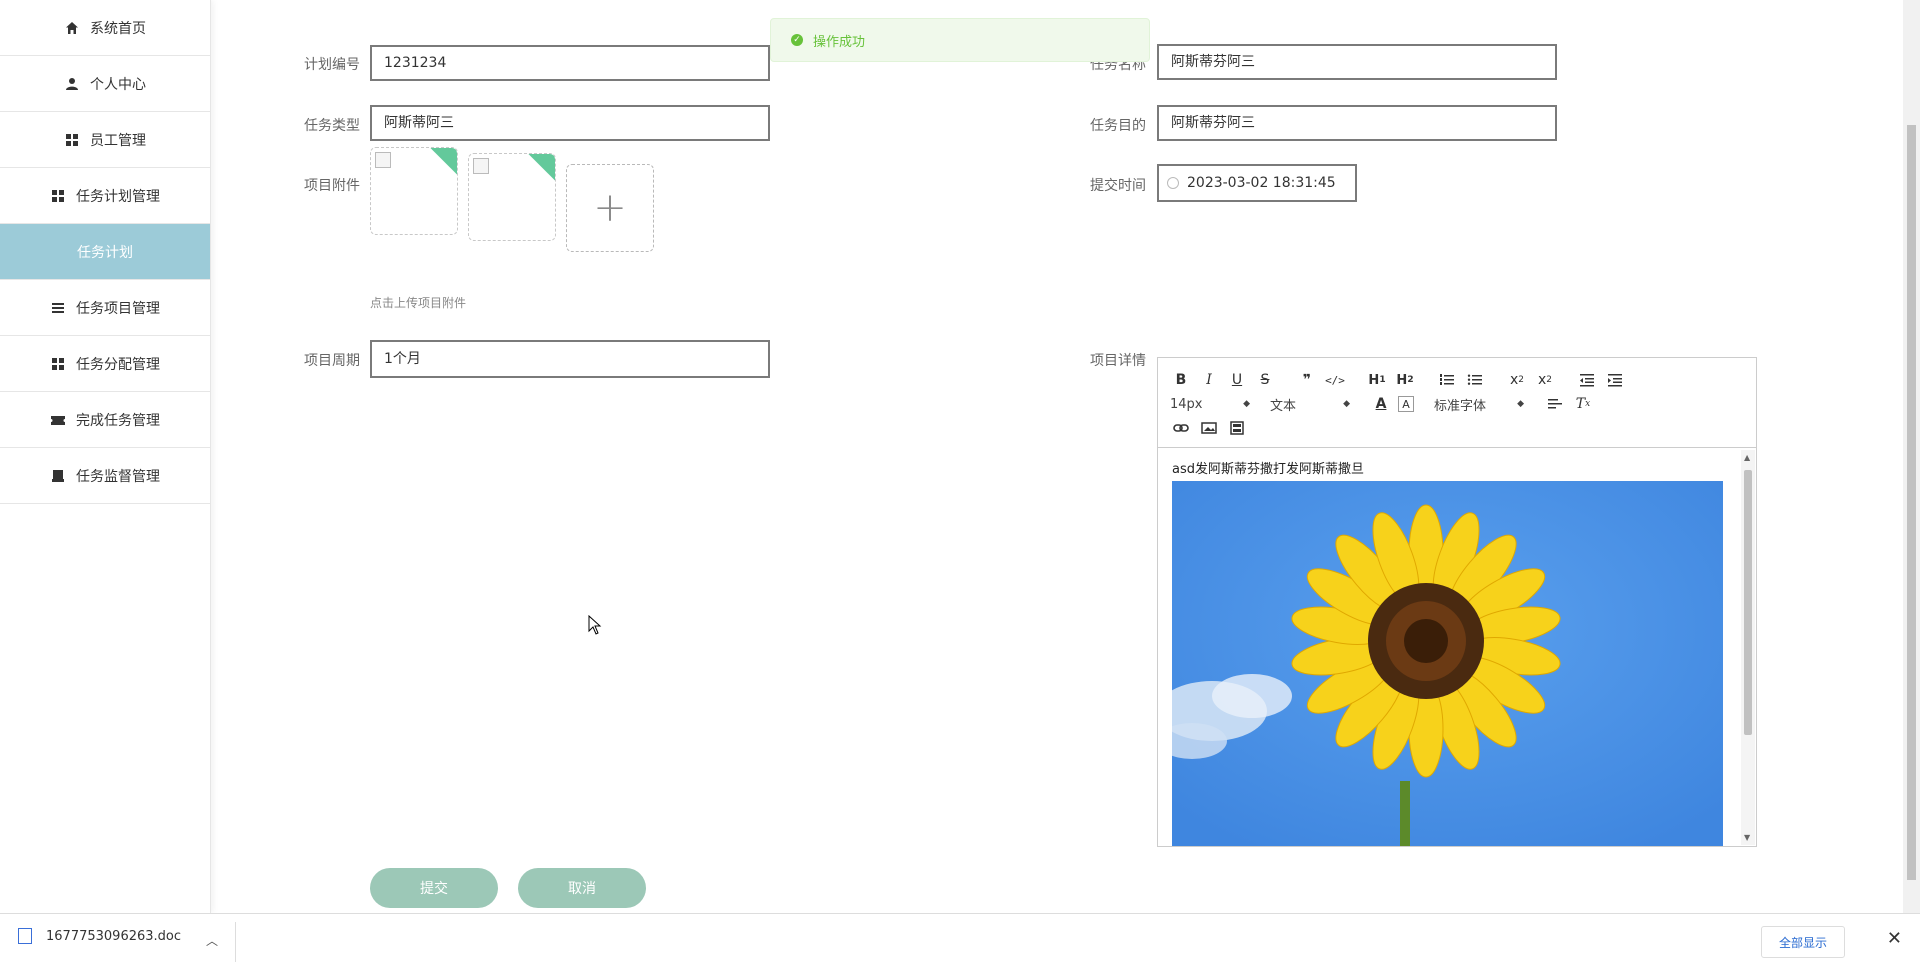 The height and width of the screenshot is (968, 1920). What do you see at coordinates (1209, 428) in the screenshot?
I see `image-icon` at bounding box center [1209, 428].